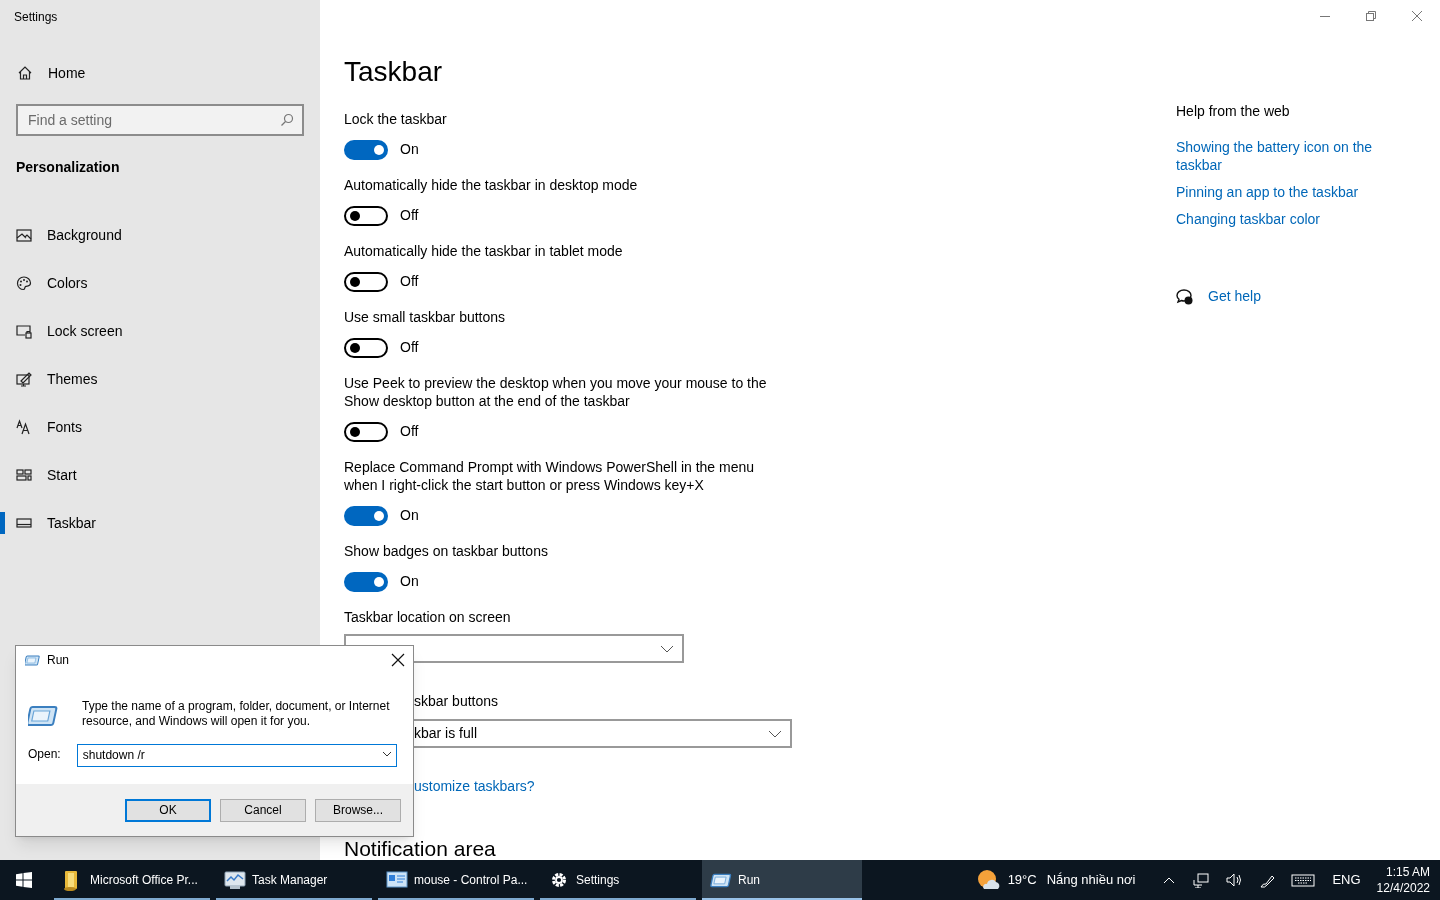 This screenshot has height=900, width=1440. Describe the element at coordinates (618, 880) in the screenshot. I see `taskbar-app: Settings` at that location.